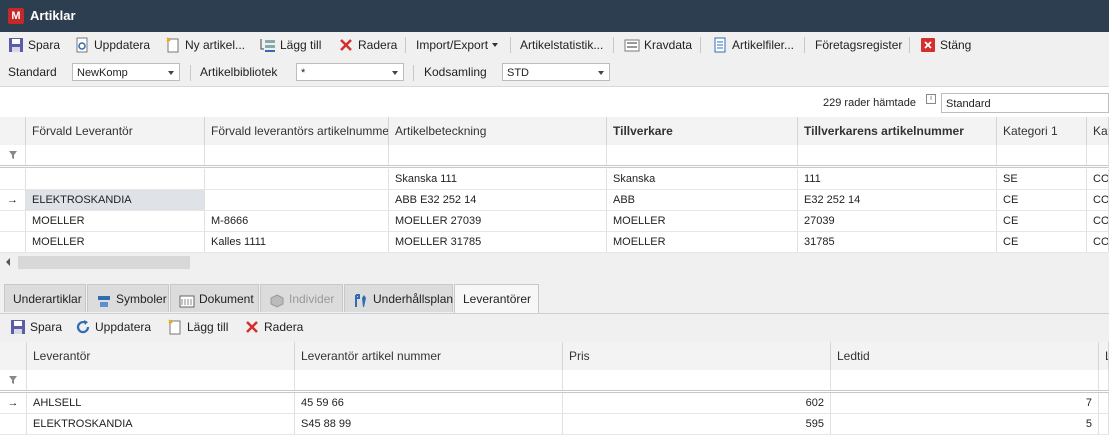 Image resolution: width=1109 pixels, height=443 pixels. I want to click on table-row: → AHLSELL 45 59 66 602 7, so click(554, 403).